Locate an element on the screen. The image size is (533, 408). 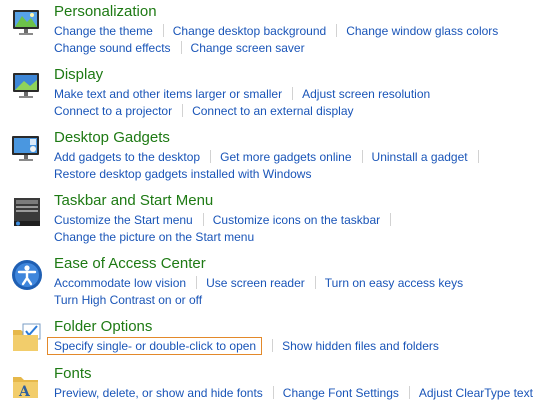
use-screen-reader-link: Use screen reader is located at coordinates (255, 283).